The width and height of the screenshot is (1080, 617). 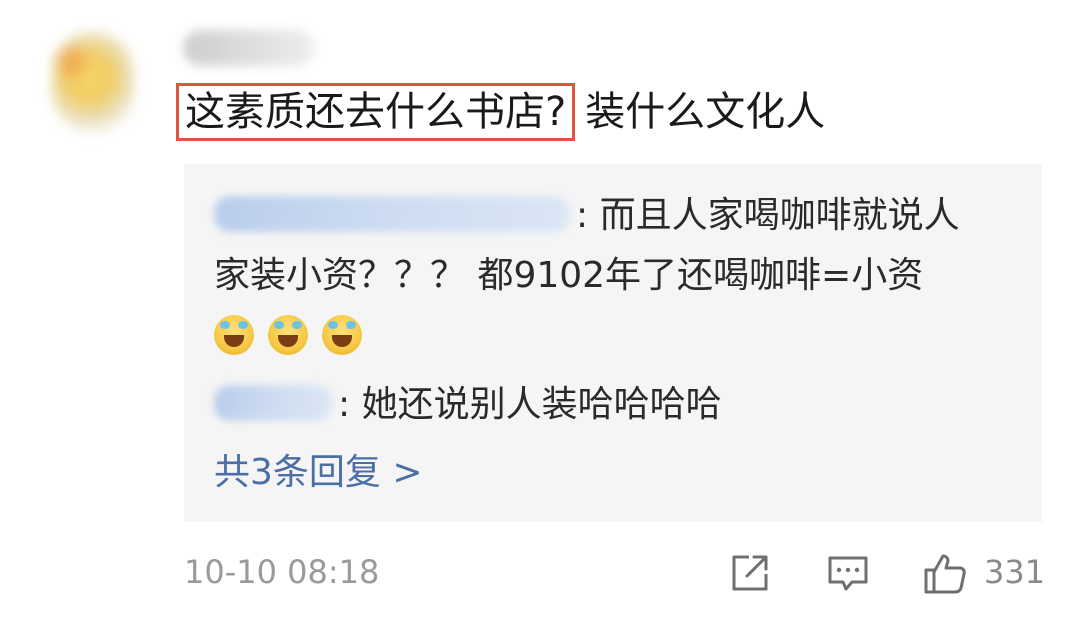 I want to click on avatar-detail, so click(x=72, y=62).